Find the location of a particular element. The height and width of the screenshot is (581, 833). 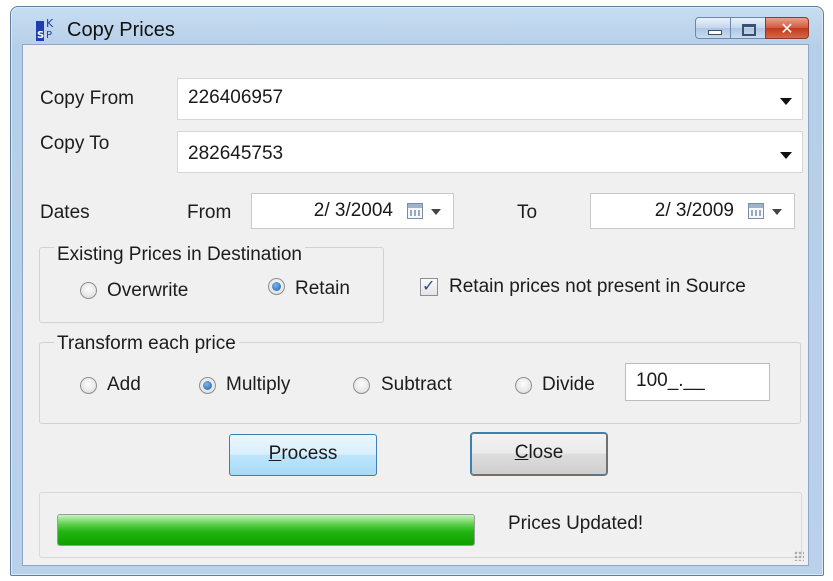

progress-fill is located at coordinates (266, 530).